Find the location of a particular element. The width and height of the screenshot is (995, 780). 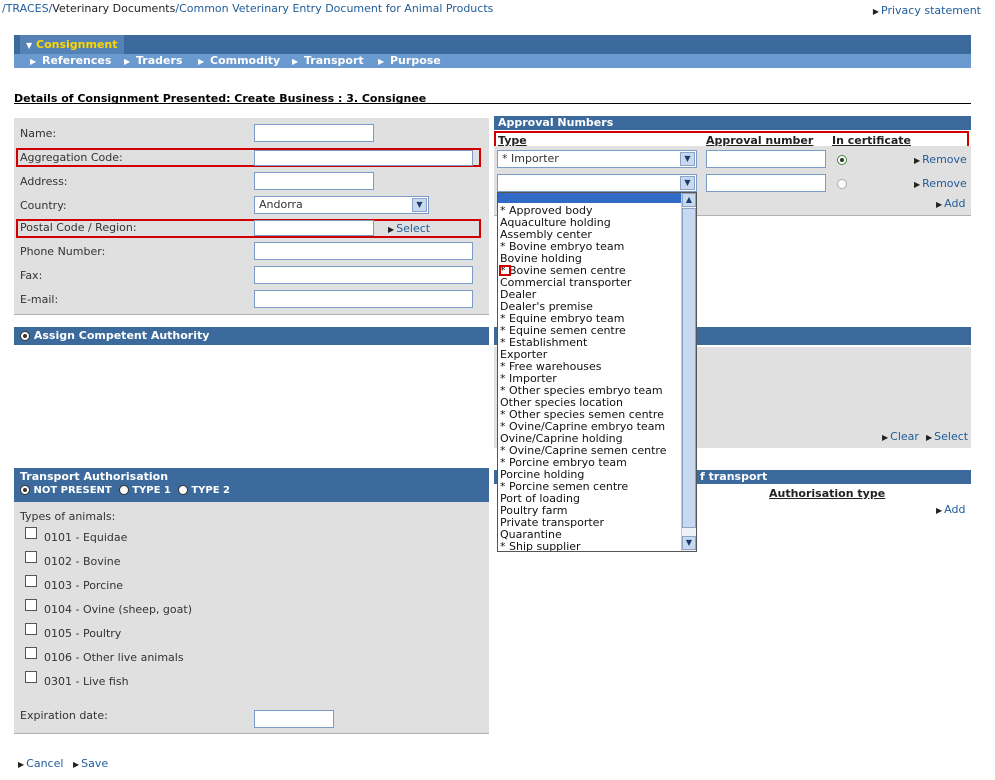

scroll-up-icon: ▲ is located at coordinates (689, 200).